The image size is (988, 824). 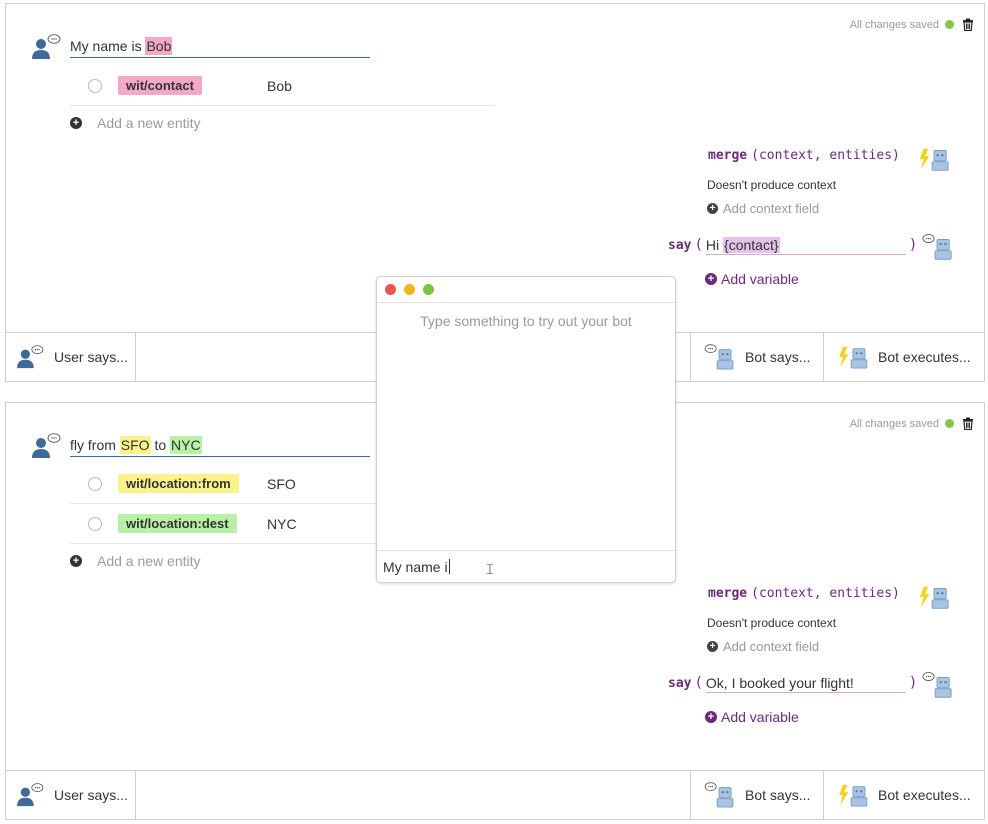 What do you see at coordinates (779, 683) in the screenshot?
I see `say-text: Ok, I booked your flight!` at bounding box center [779, 683].